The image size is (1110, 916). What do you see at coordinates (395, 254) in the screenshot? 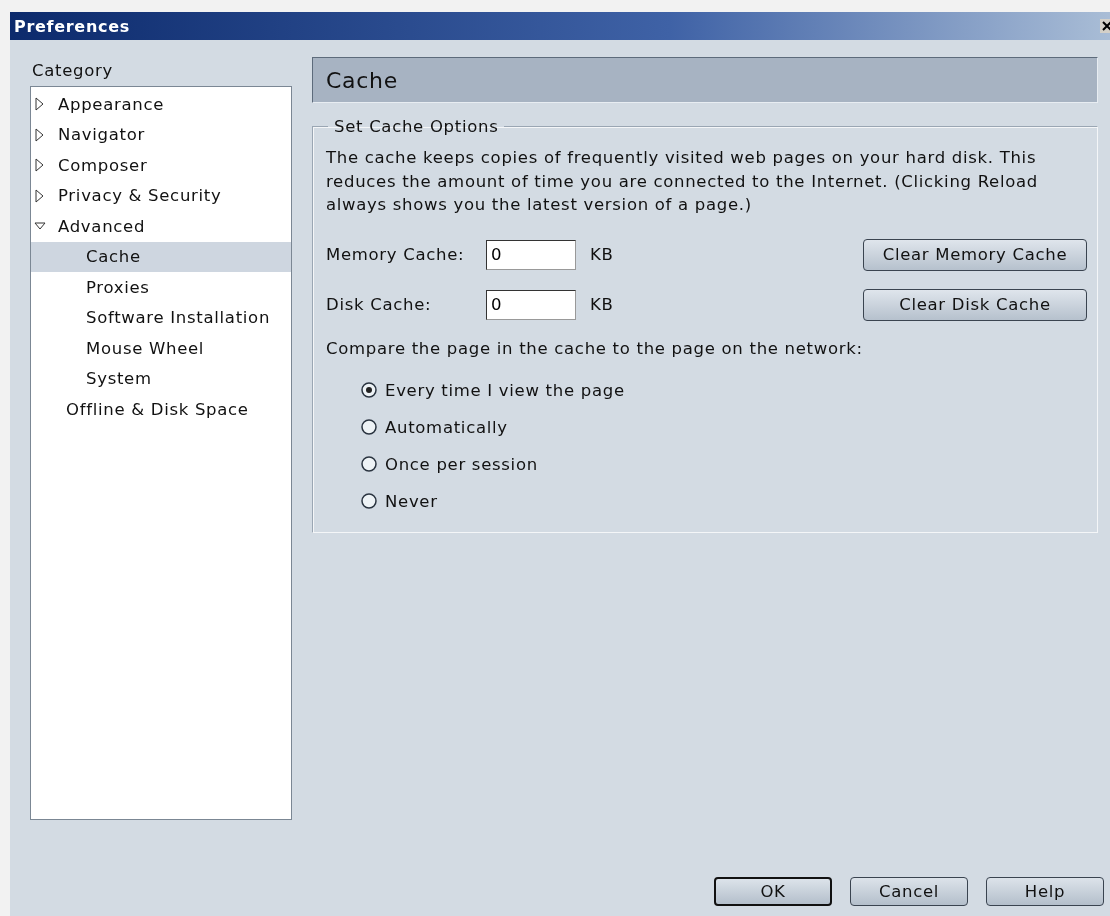
I see `field-label: Memory Cache:` at bounding box center [395, 254].